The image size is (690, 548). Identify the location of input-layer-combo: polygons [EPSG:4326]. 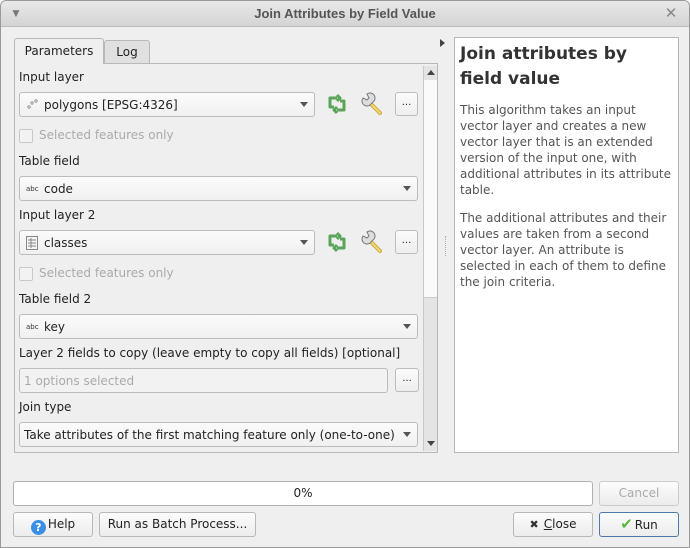
(167, 104).